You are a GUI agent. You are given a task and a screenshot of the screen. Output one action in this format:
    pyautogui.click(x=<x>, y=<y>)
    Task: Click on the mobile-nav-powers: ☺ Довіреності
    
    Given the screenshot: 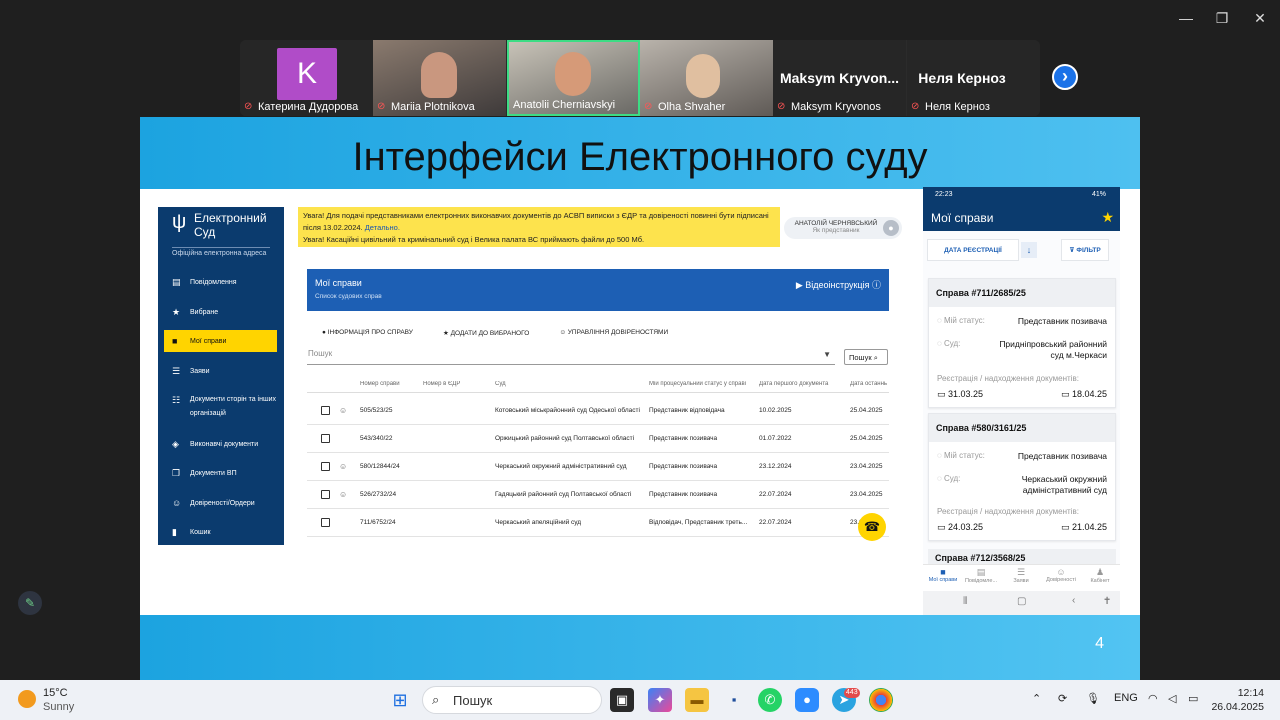 What is the action you would take?
    pyautogui.click(x=1061, y=575)
    